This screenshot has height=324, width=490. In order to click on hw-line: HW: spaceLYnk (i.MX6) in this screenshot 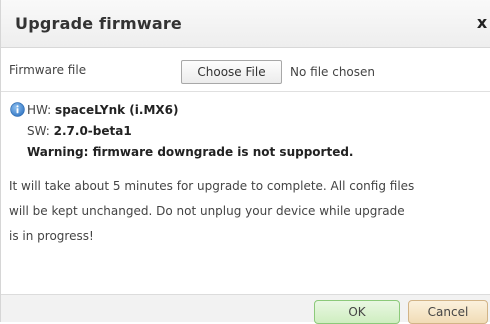, I will do `click(258, 110)`.